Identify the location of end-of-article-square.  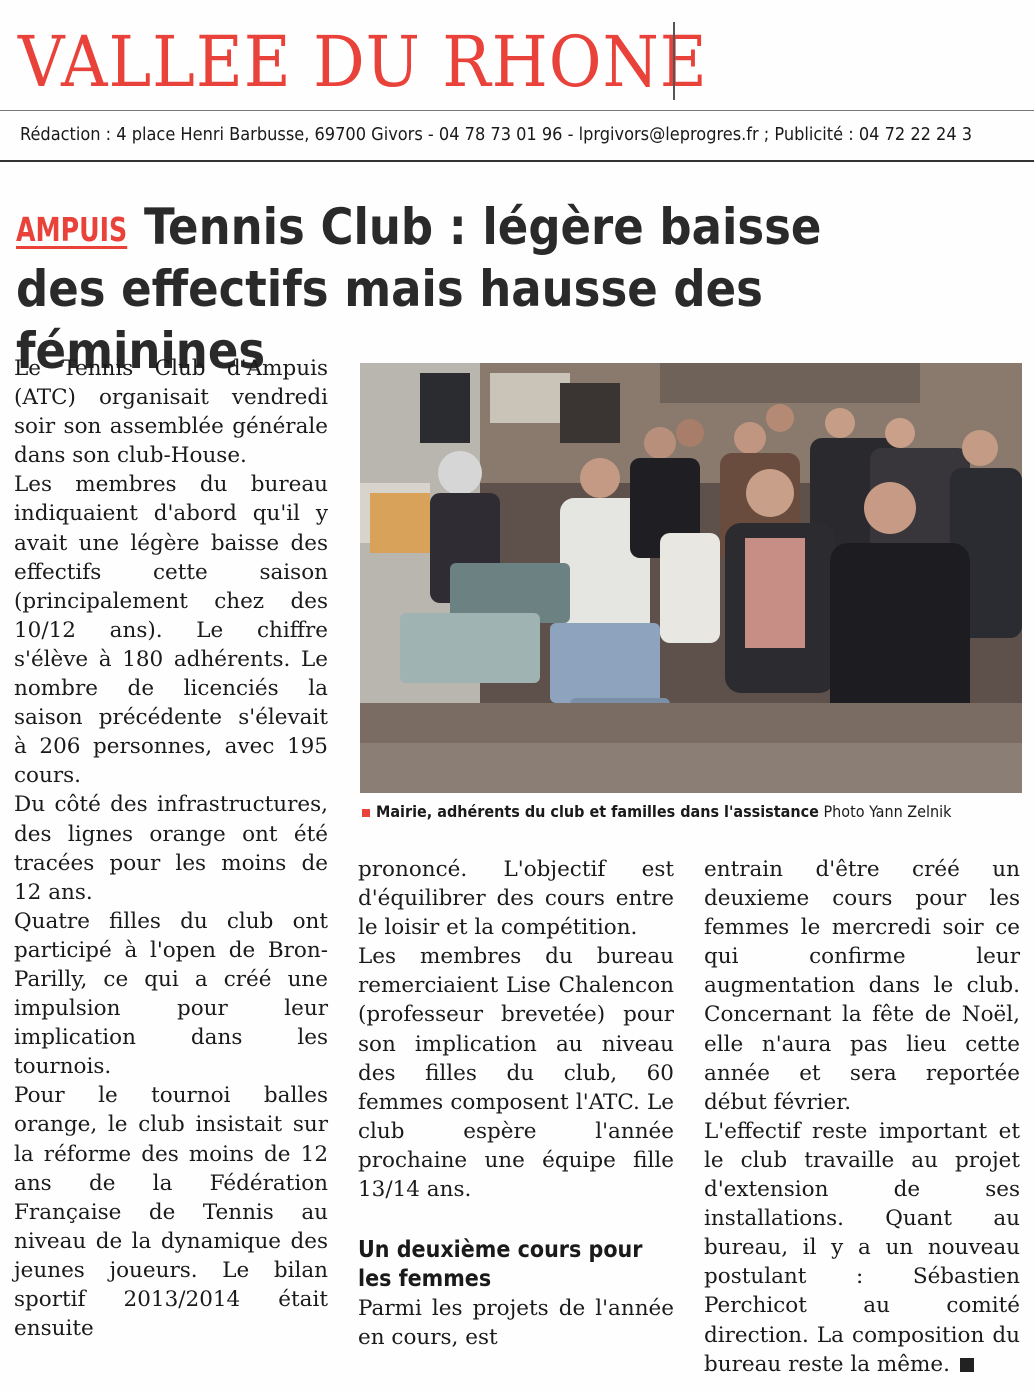
(966, 1364).